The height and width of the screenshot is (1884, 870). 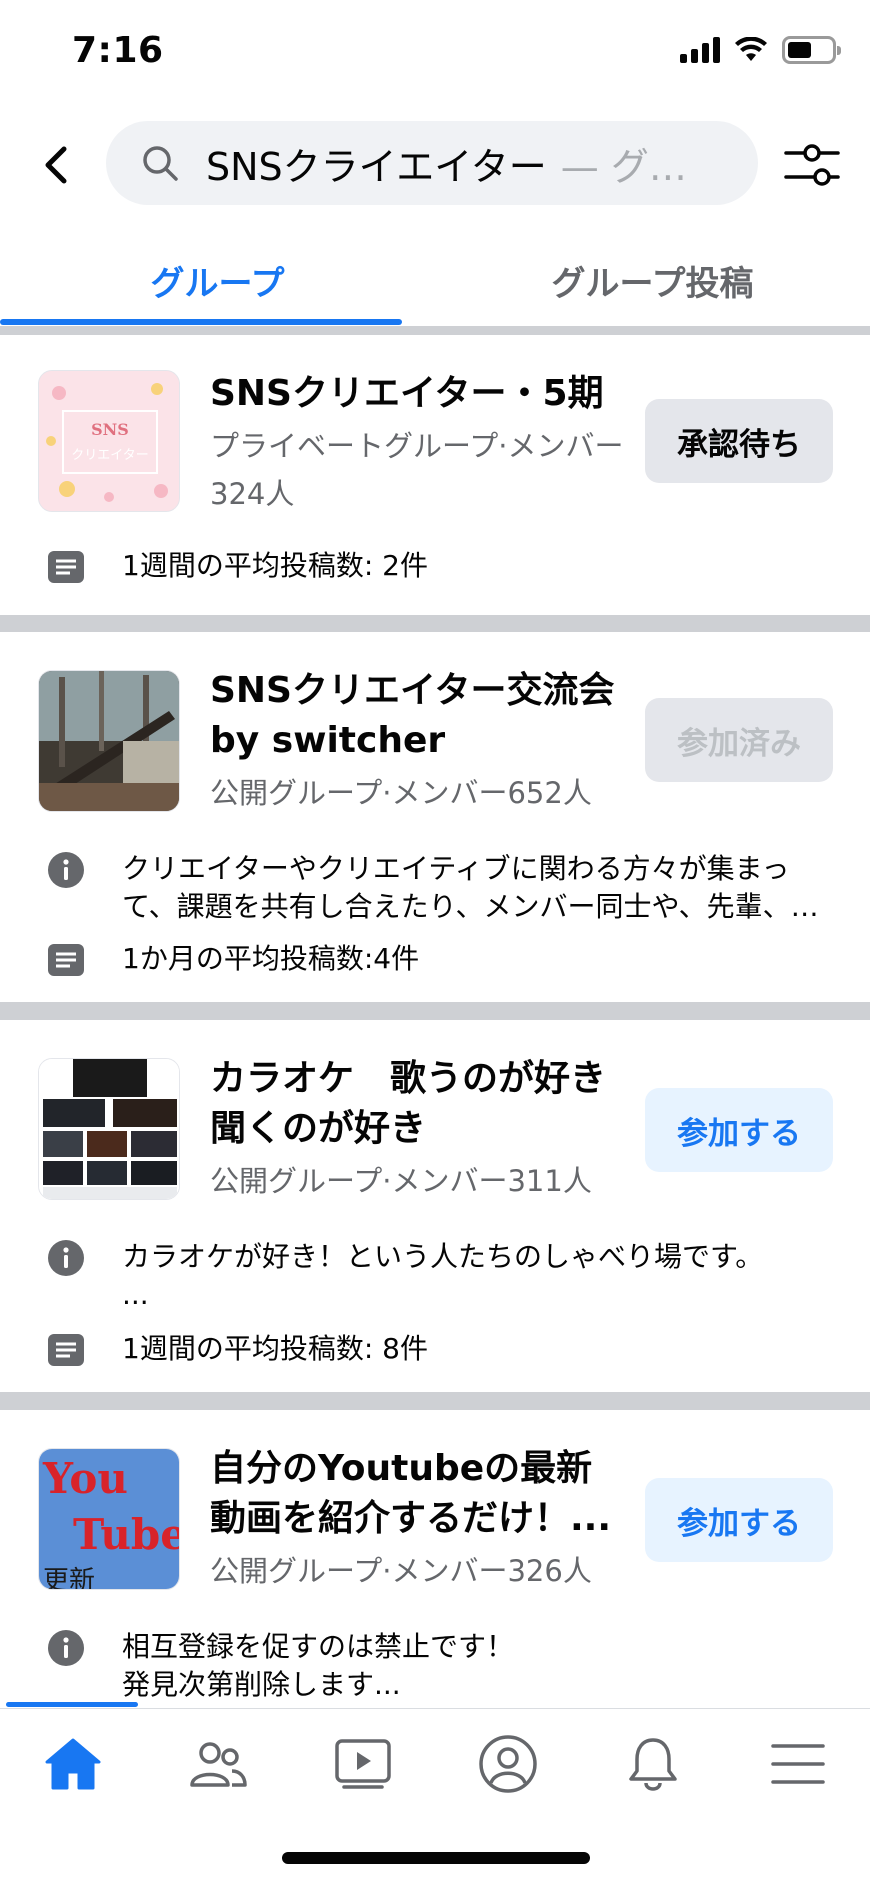 I want to click on tab-groups: グループ, so click(x=217, y=281).